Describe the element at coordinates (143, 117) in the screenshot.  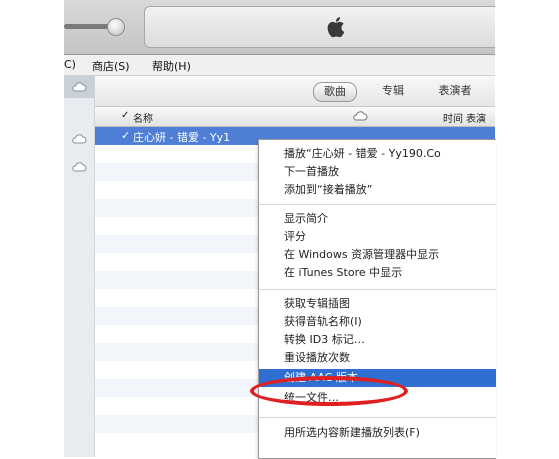
I see `column-name: 名称` at that location.